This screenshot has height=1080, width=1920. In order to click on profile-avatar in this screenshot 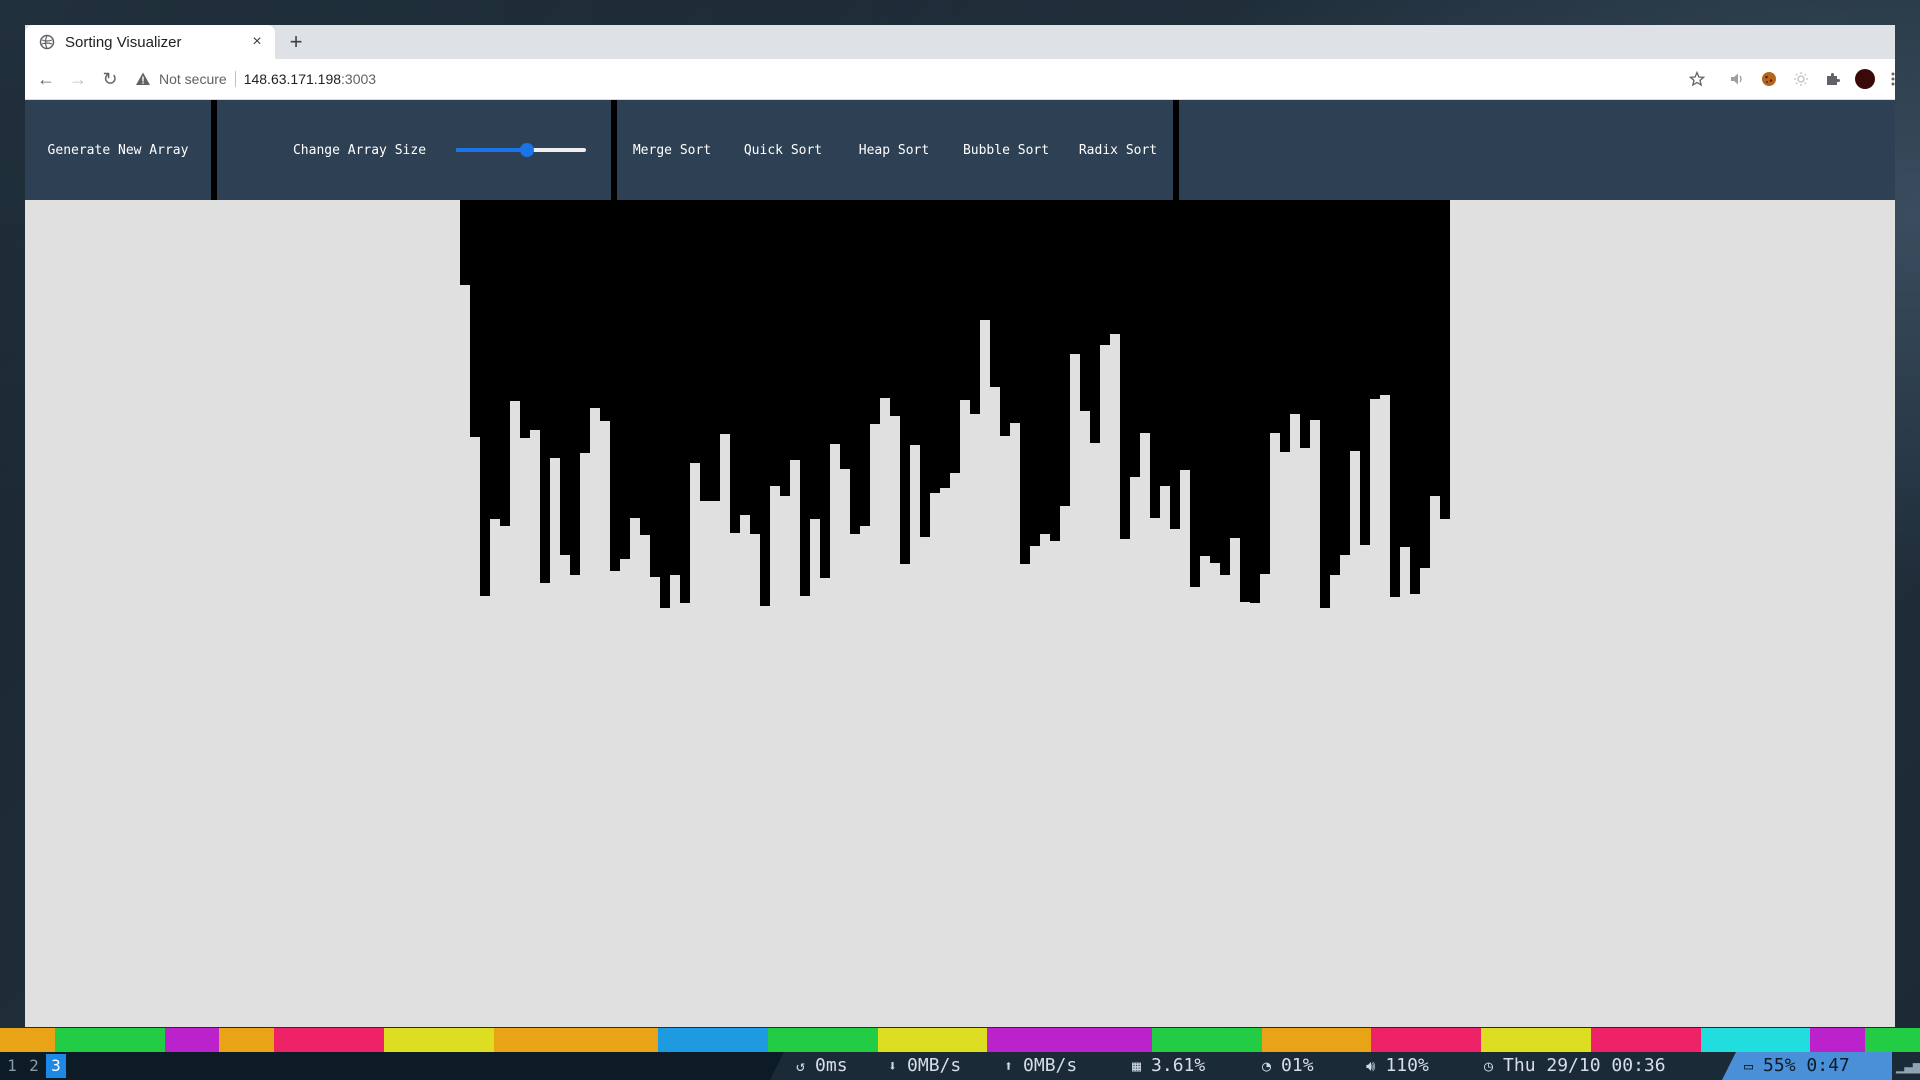, I will do `click(1865, 79)`.